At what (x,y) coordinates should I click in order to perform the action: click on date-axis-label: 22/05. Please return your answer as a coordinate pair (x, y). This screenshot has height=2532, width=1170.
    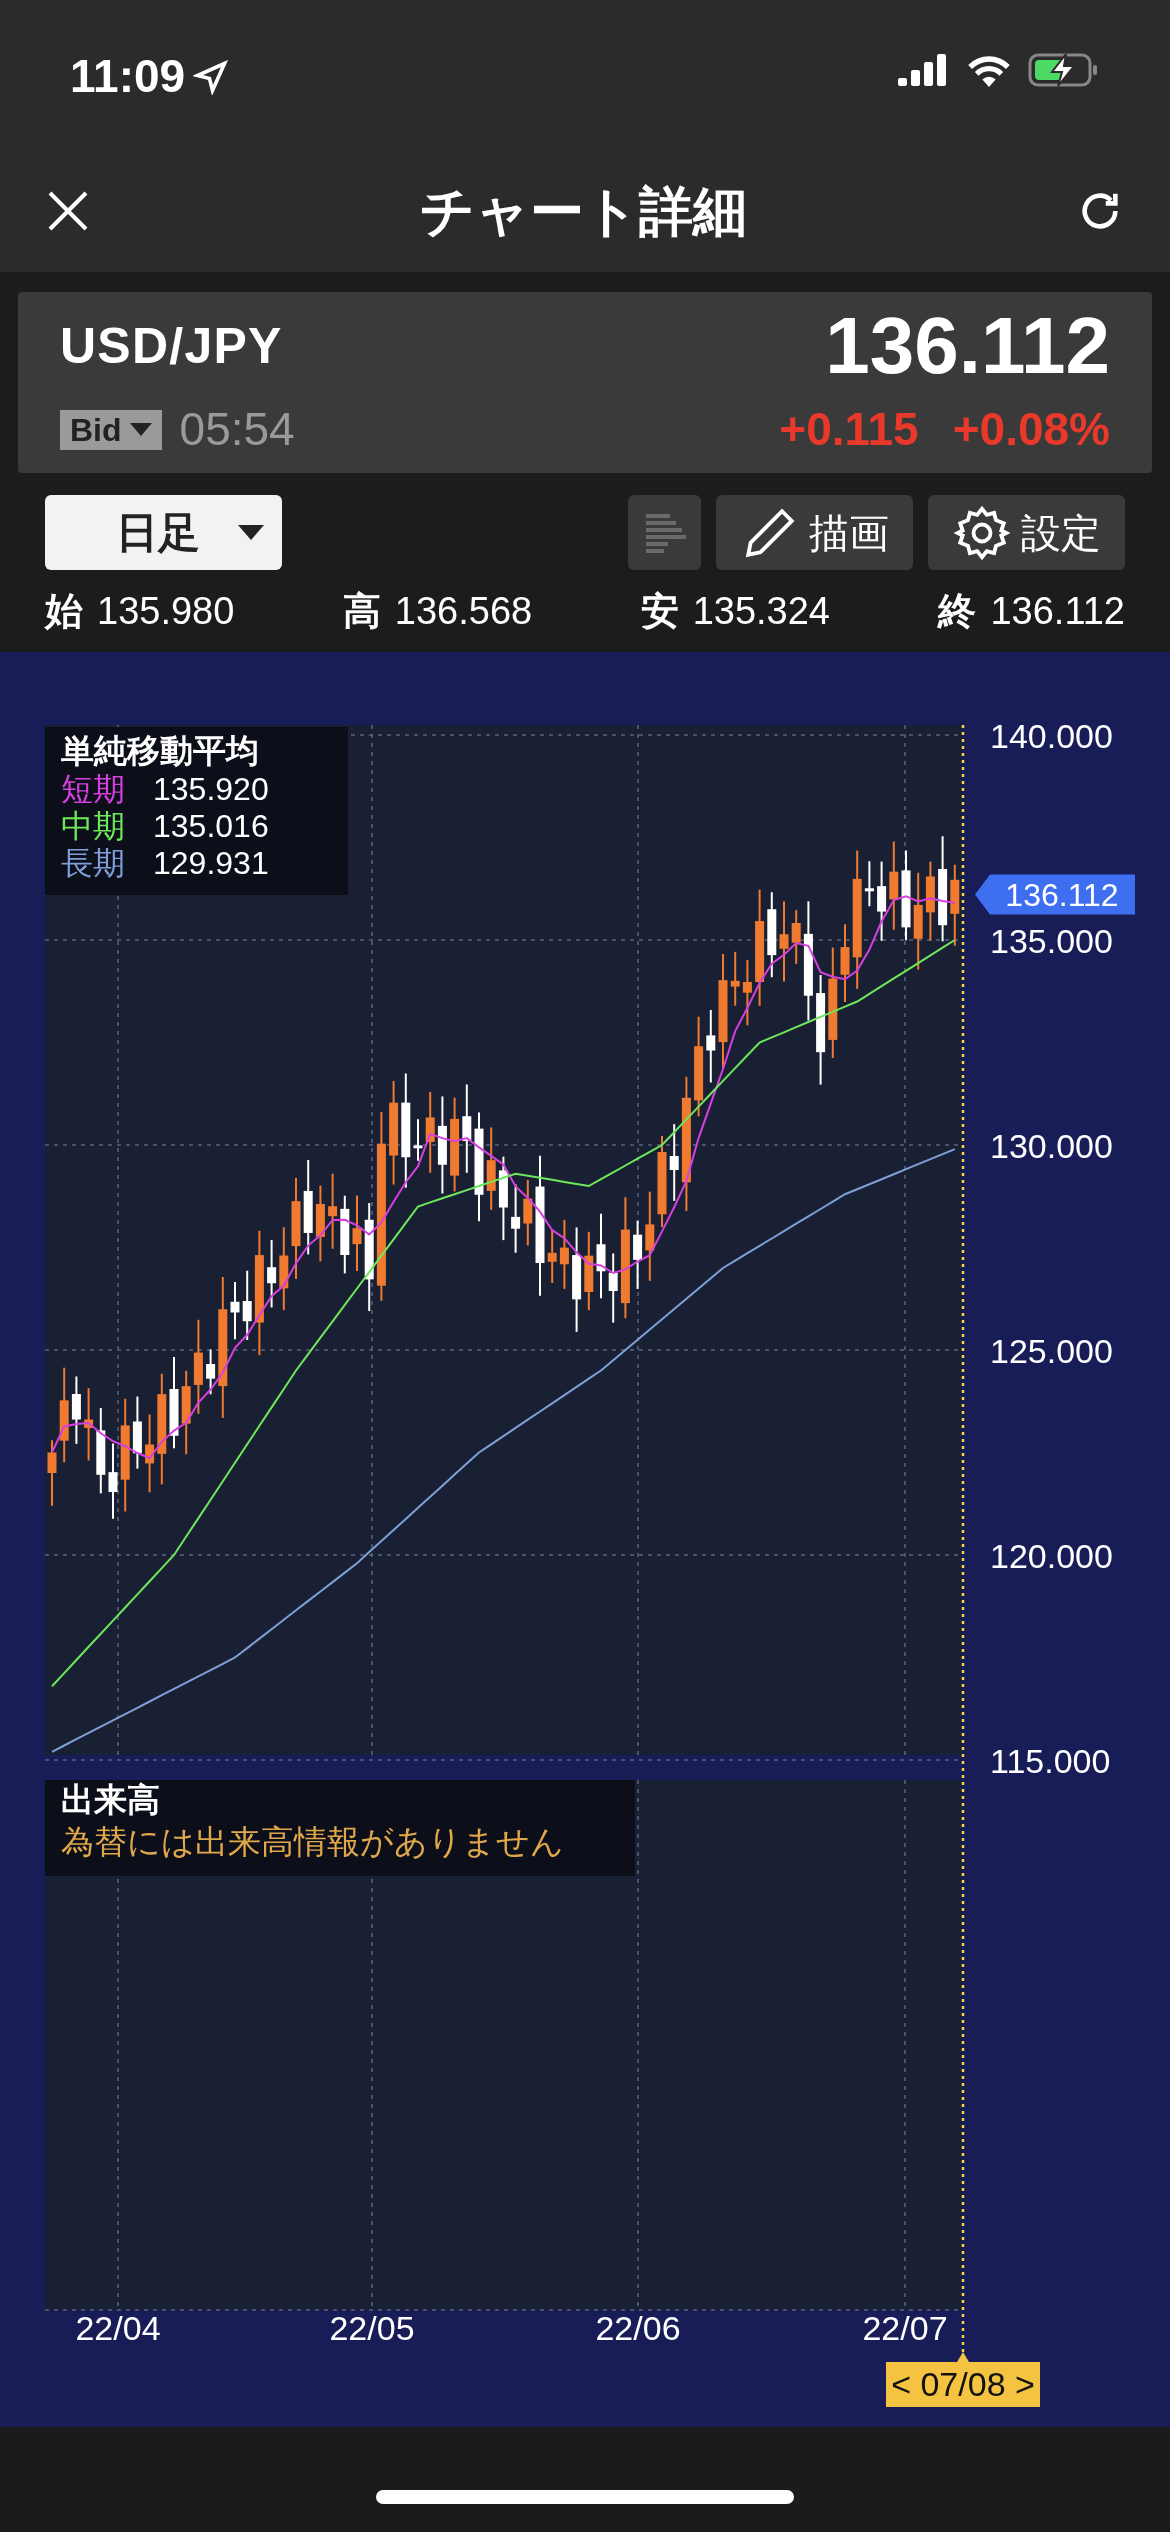
    Looking at the image, I should click on (372, 2328).